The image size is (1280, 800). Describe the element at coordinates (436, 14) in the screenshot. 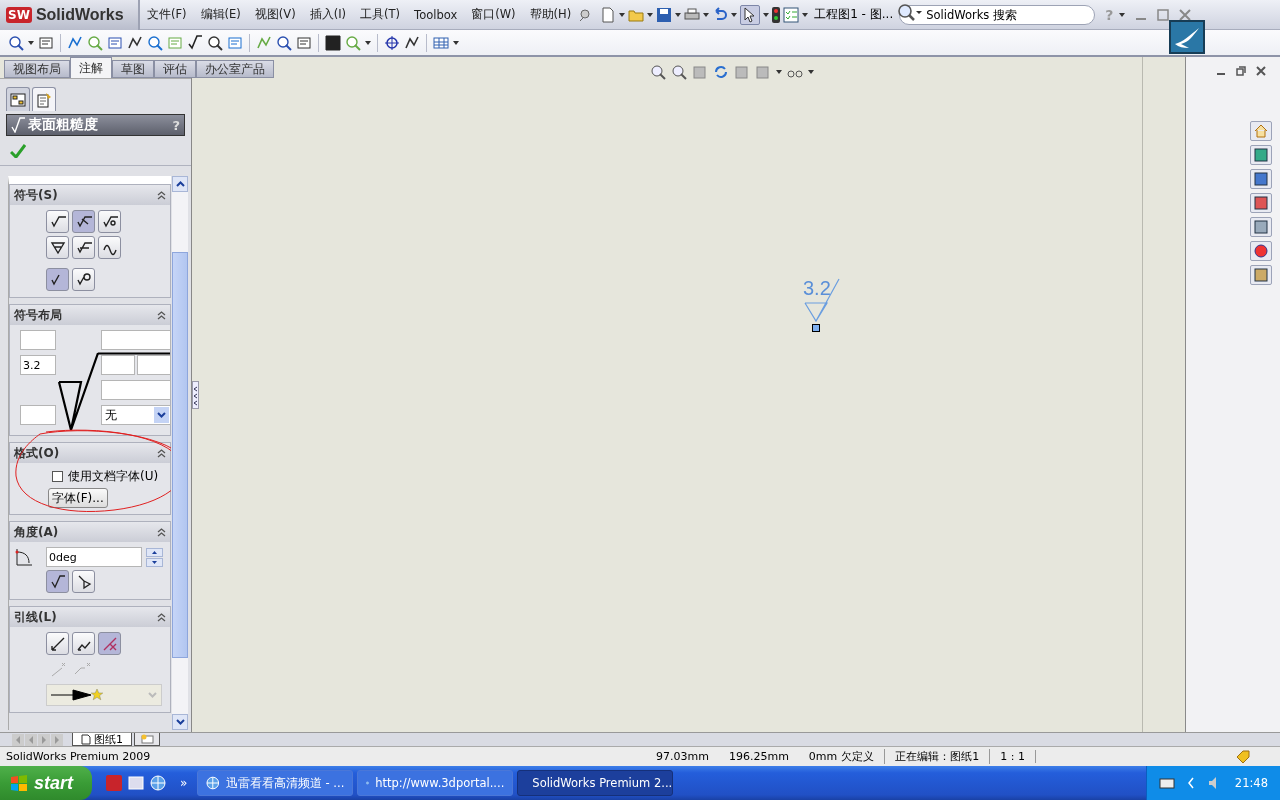

I see `menu-item: Toolbox` at that location.